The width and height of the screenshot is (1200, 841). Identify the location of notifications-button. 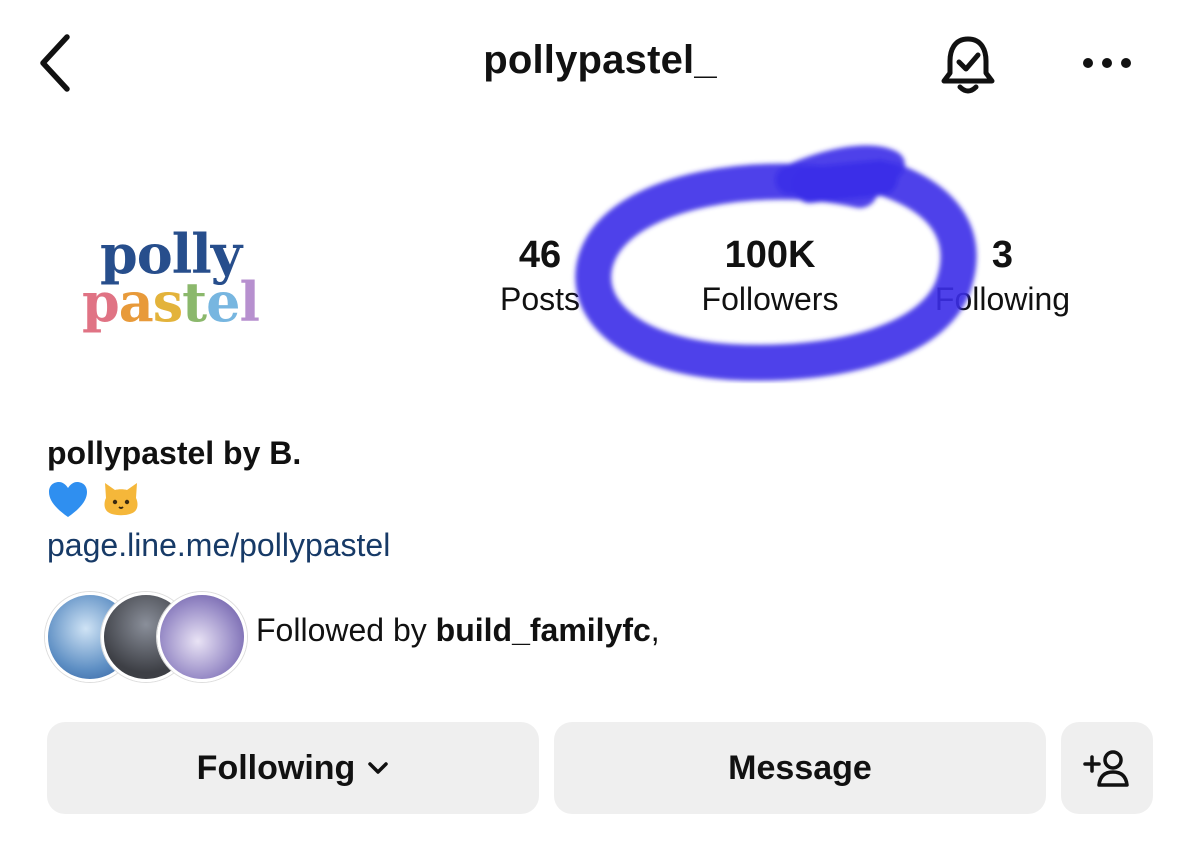
(968, 66).